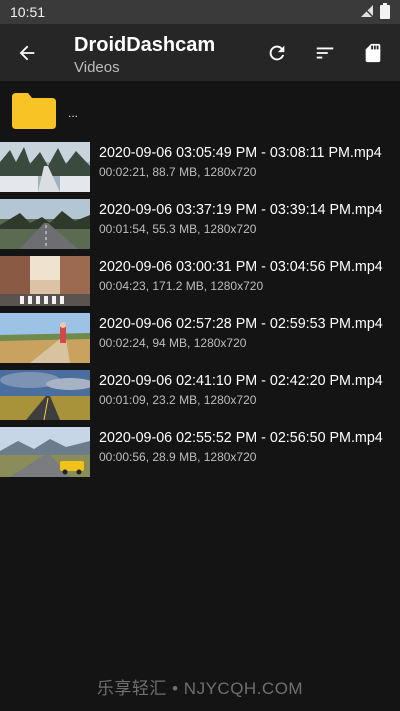  I want to click on status-time: 10:51, so click(28, 12).